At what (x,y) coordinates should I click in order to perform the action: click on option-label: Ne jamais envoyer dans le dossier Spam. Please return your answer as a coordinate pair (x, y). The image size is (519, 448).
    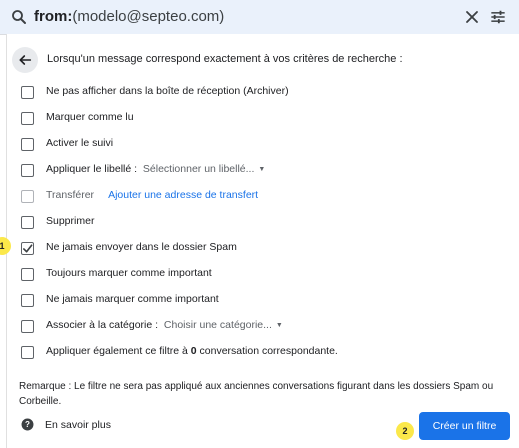
    Looking at the image, I should click on (141, 247).